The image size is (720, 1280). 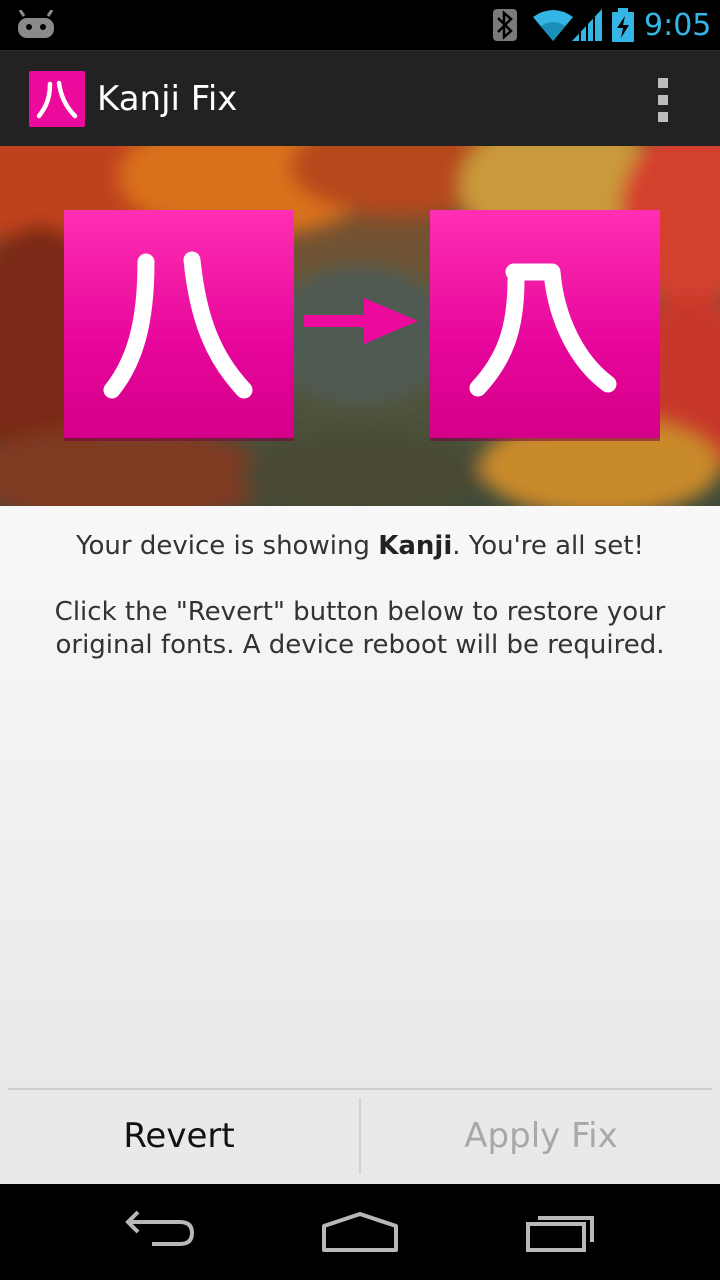 I want to click on action-bar: Kanji Fix, so click(x=360, y=98).